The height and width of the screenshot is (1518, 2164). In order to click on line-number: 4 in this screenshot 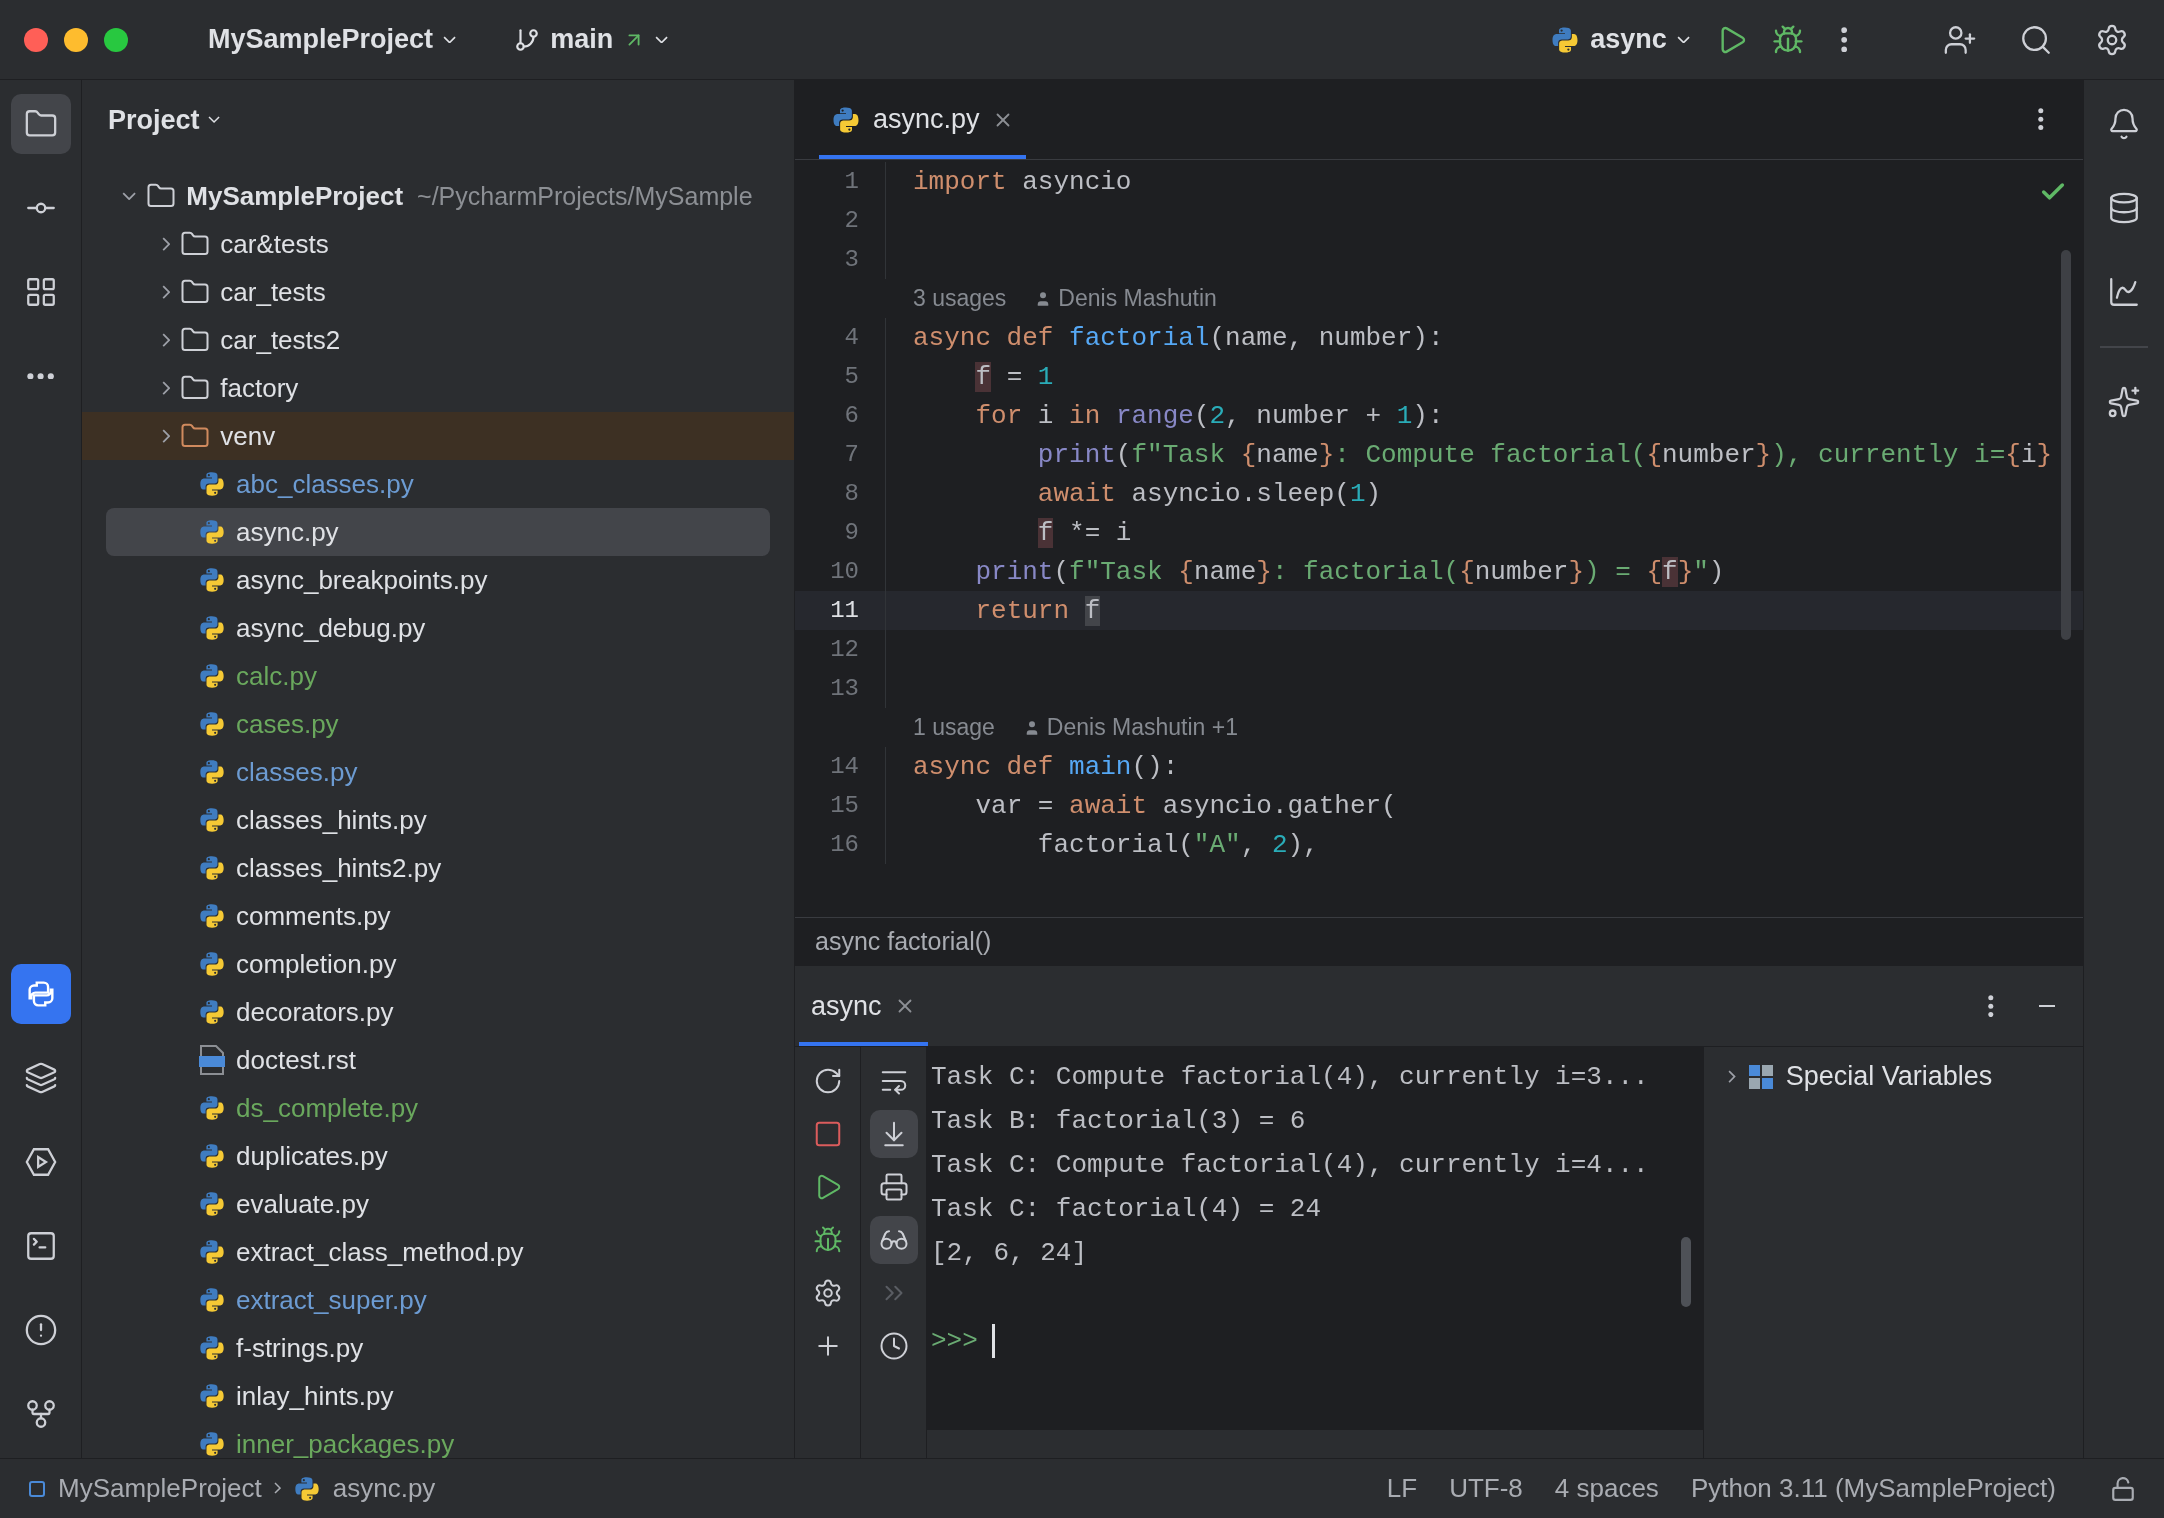, I will do `click(851, 337)`.